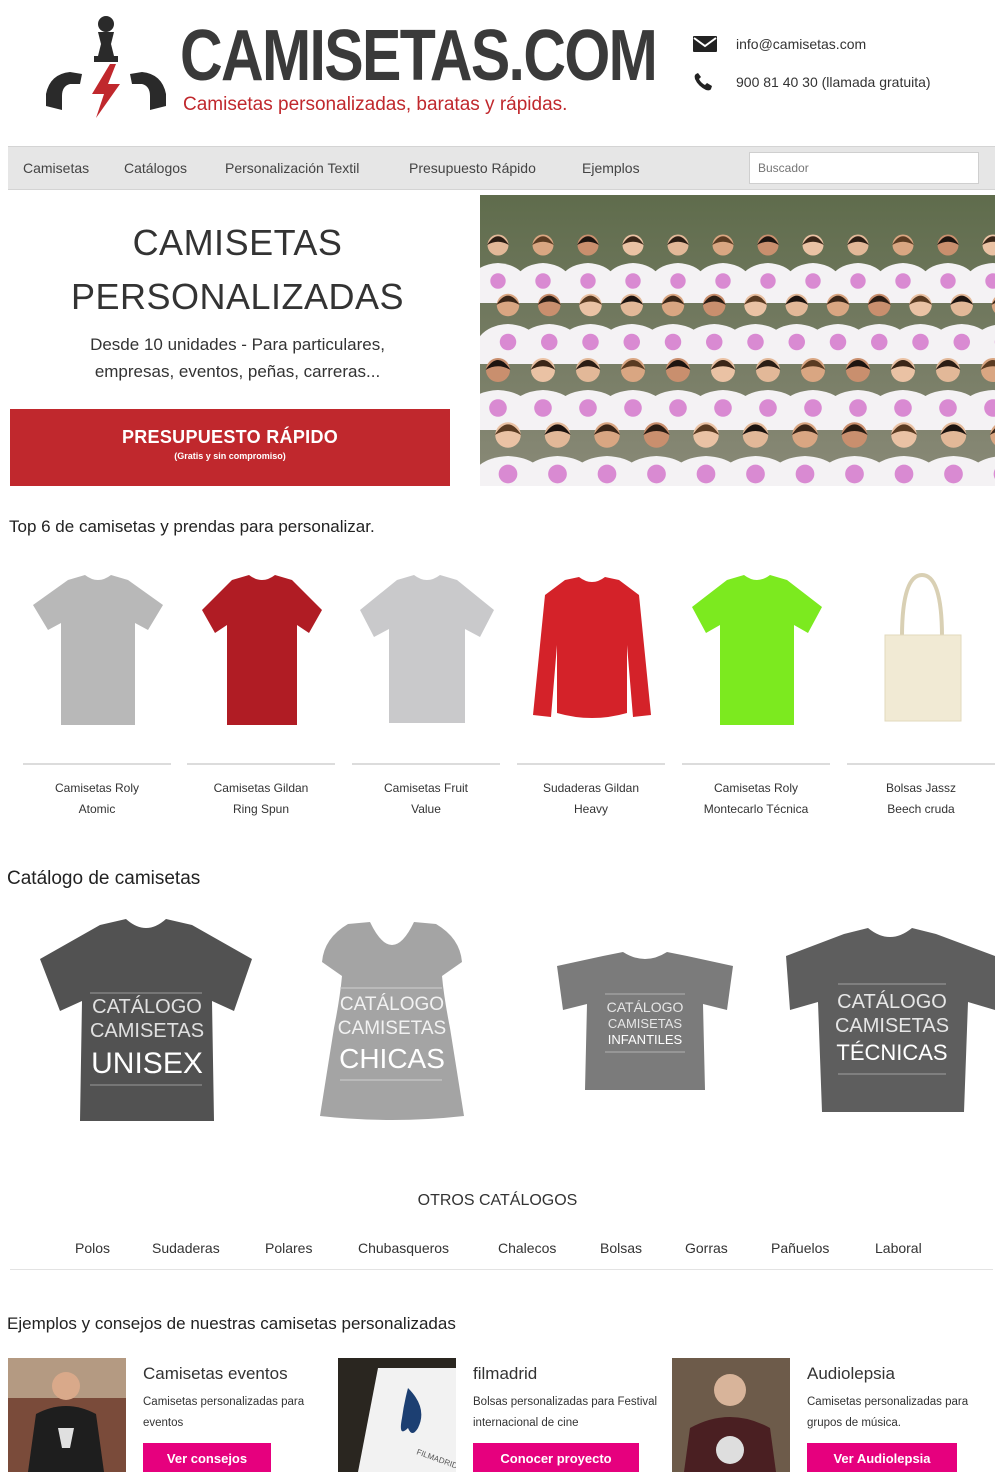  I want to click on product-name: Camisetas Roly Atomic, so click(97, 799).